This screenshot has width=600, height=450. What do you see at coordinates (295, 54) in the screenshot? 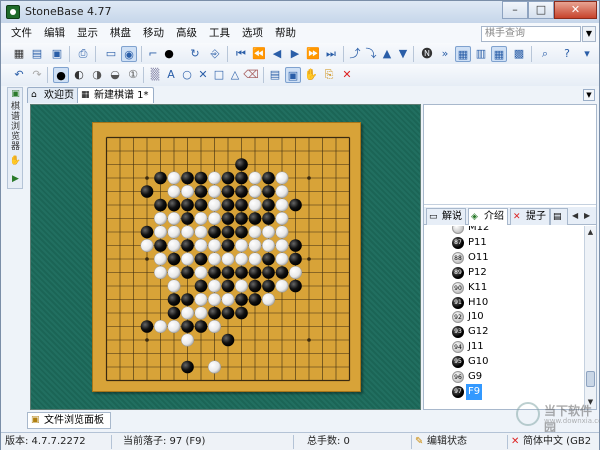
I see `forward-icon: ▶` at bounding box center [295, 54].